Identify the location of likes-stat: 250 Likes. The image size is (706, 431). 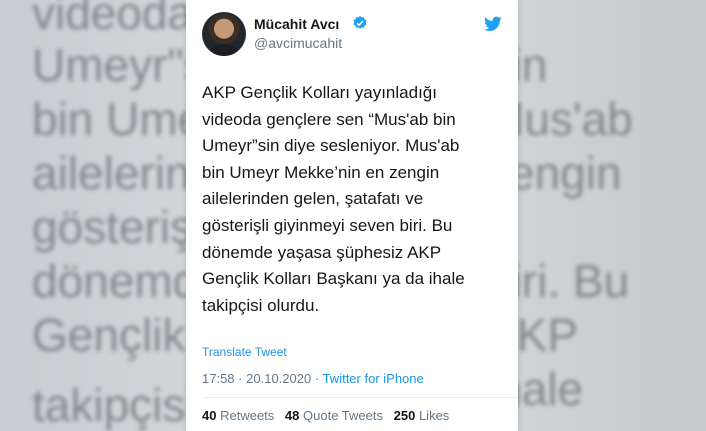
(422, 415).